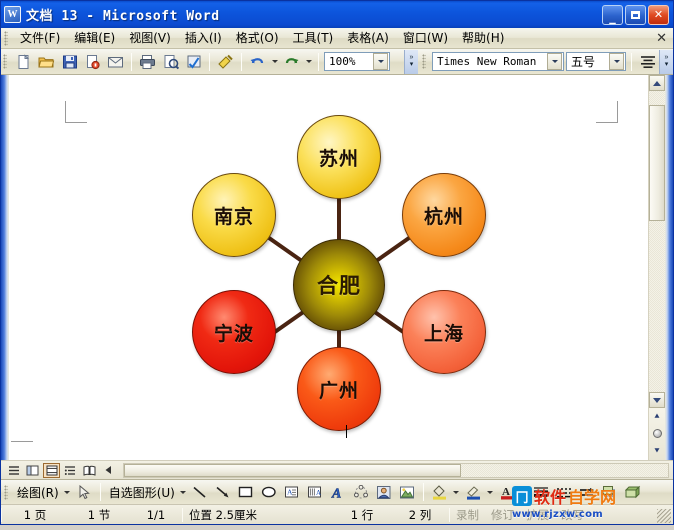 The height and width of the screenshot is (530, 674). What do you see at coordinates (380, 61) in the screenshot?
I see `zoom-dropdown-arrow` at bounding box center [380, 61].